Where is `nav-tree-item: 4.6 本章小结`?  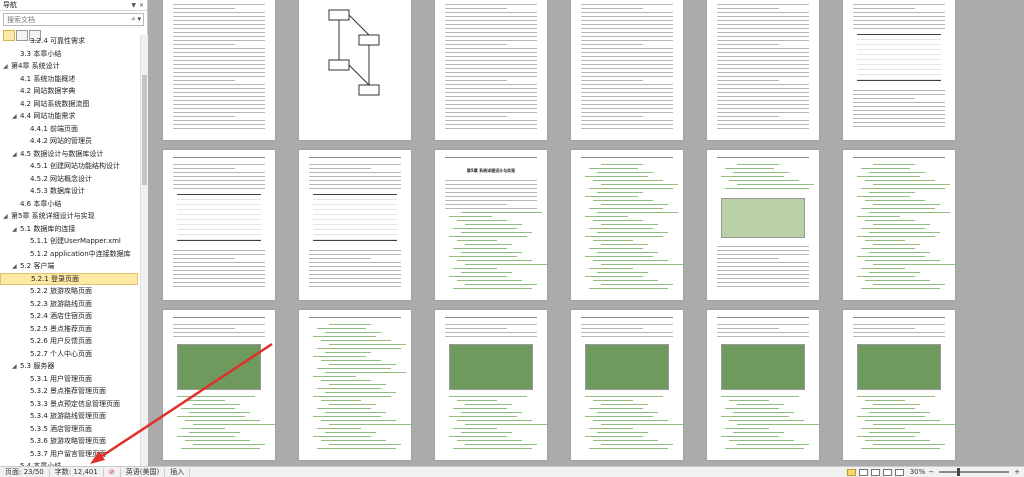 nav-tree-item: 4.6 本章小结 is located at coordinates (70, 204).